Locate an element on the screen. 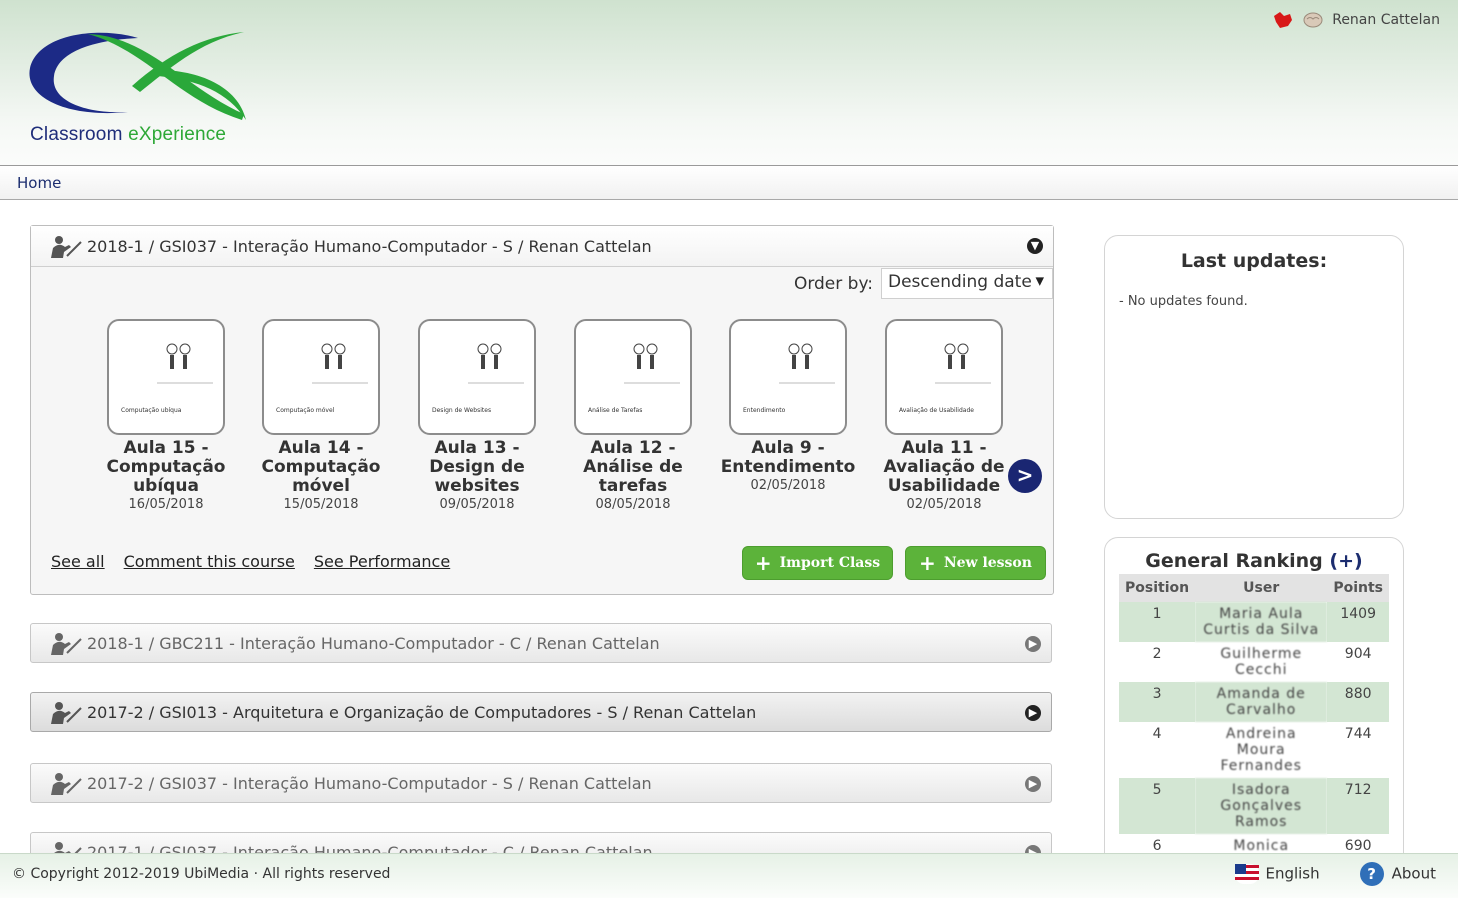  new-lesson-button: + New lesson is located at coordinates (975, 563).